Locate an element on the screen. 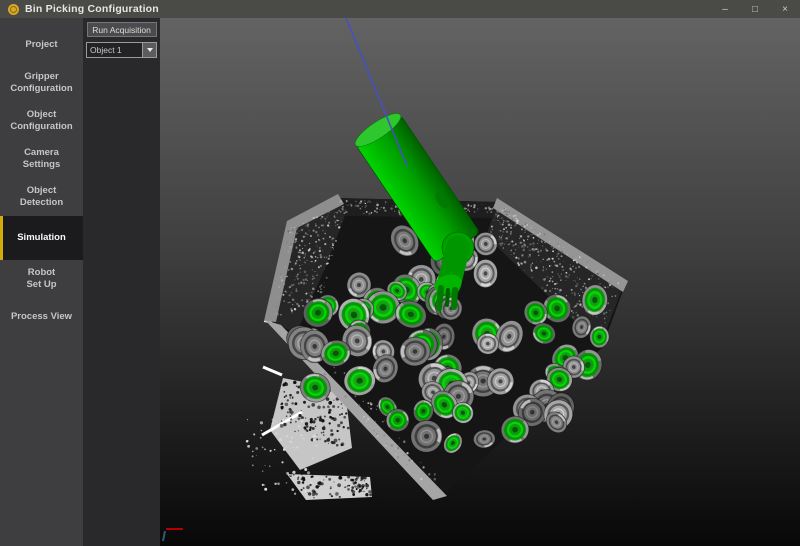 The height and width of the screenshot is (546, 800). window-title: Bin Picking Configuration is located at coordinates (92, 9).